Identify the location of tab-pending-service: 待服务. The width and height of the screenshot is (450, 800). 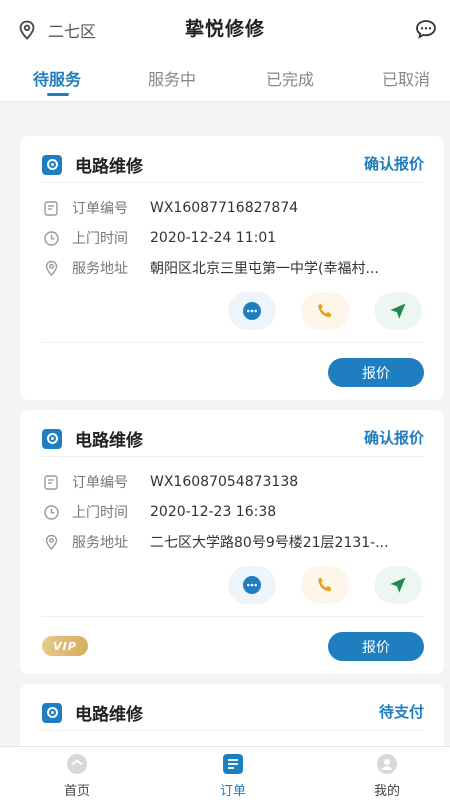
(57, 78).